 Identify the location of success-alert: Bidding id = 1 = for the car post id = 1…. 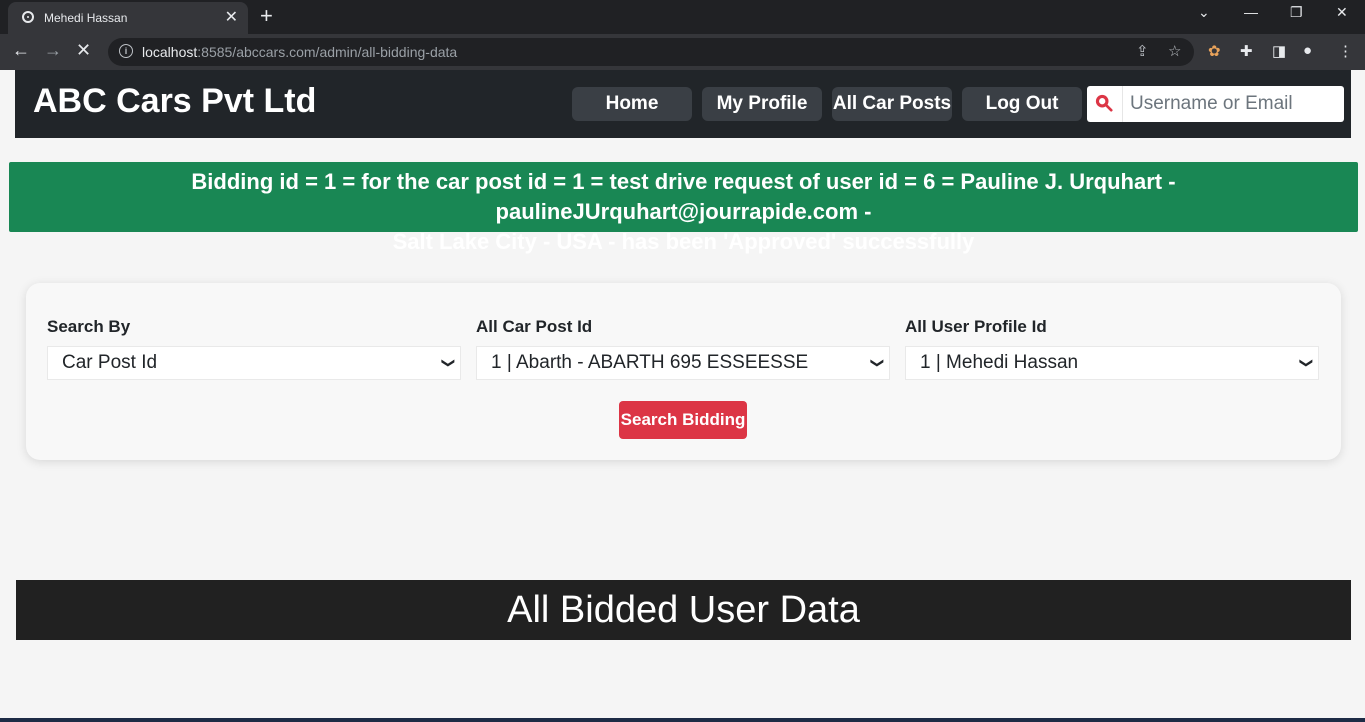
(683, 208).